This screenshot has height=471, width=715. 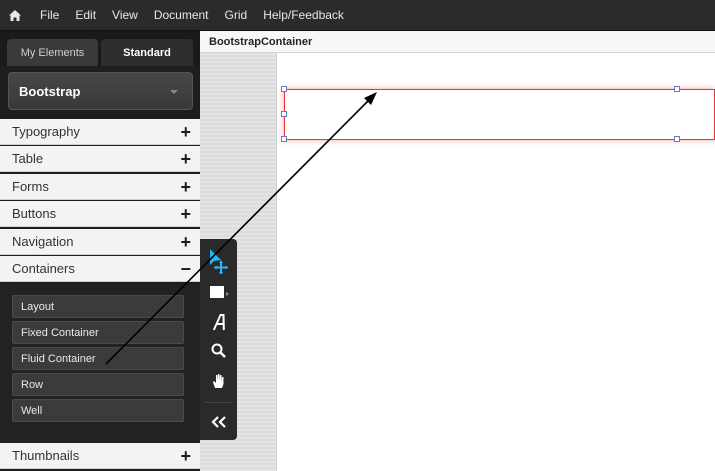 What do you see at coordinates (85, 15) in the screenshot?
I see `menu-edit: Edit` at bounding box center [85, 15].